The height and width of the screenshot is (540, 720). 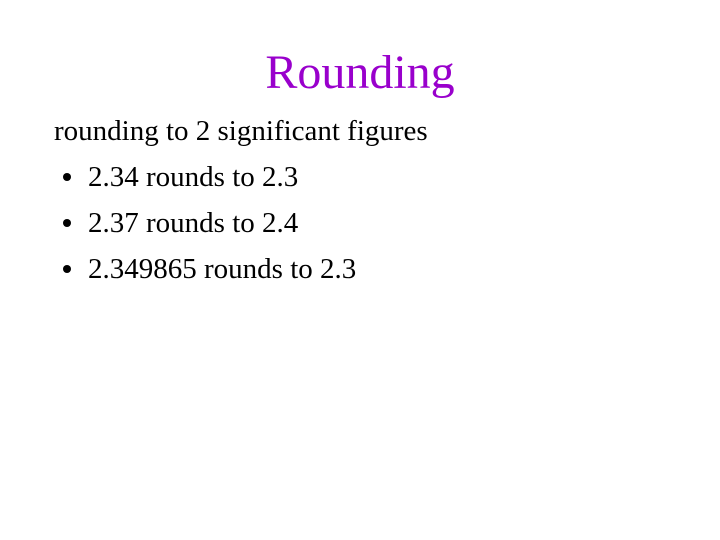 I want to click on page-title: Rounding, so click(x=360, y=72).